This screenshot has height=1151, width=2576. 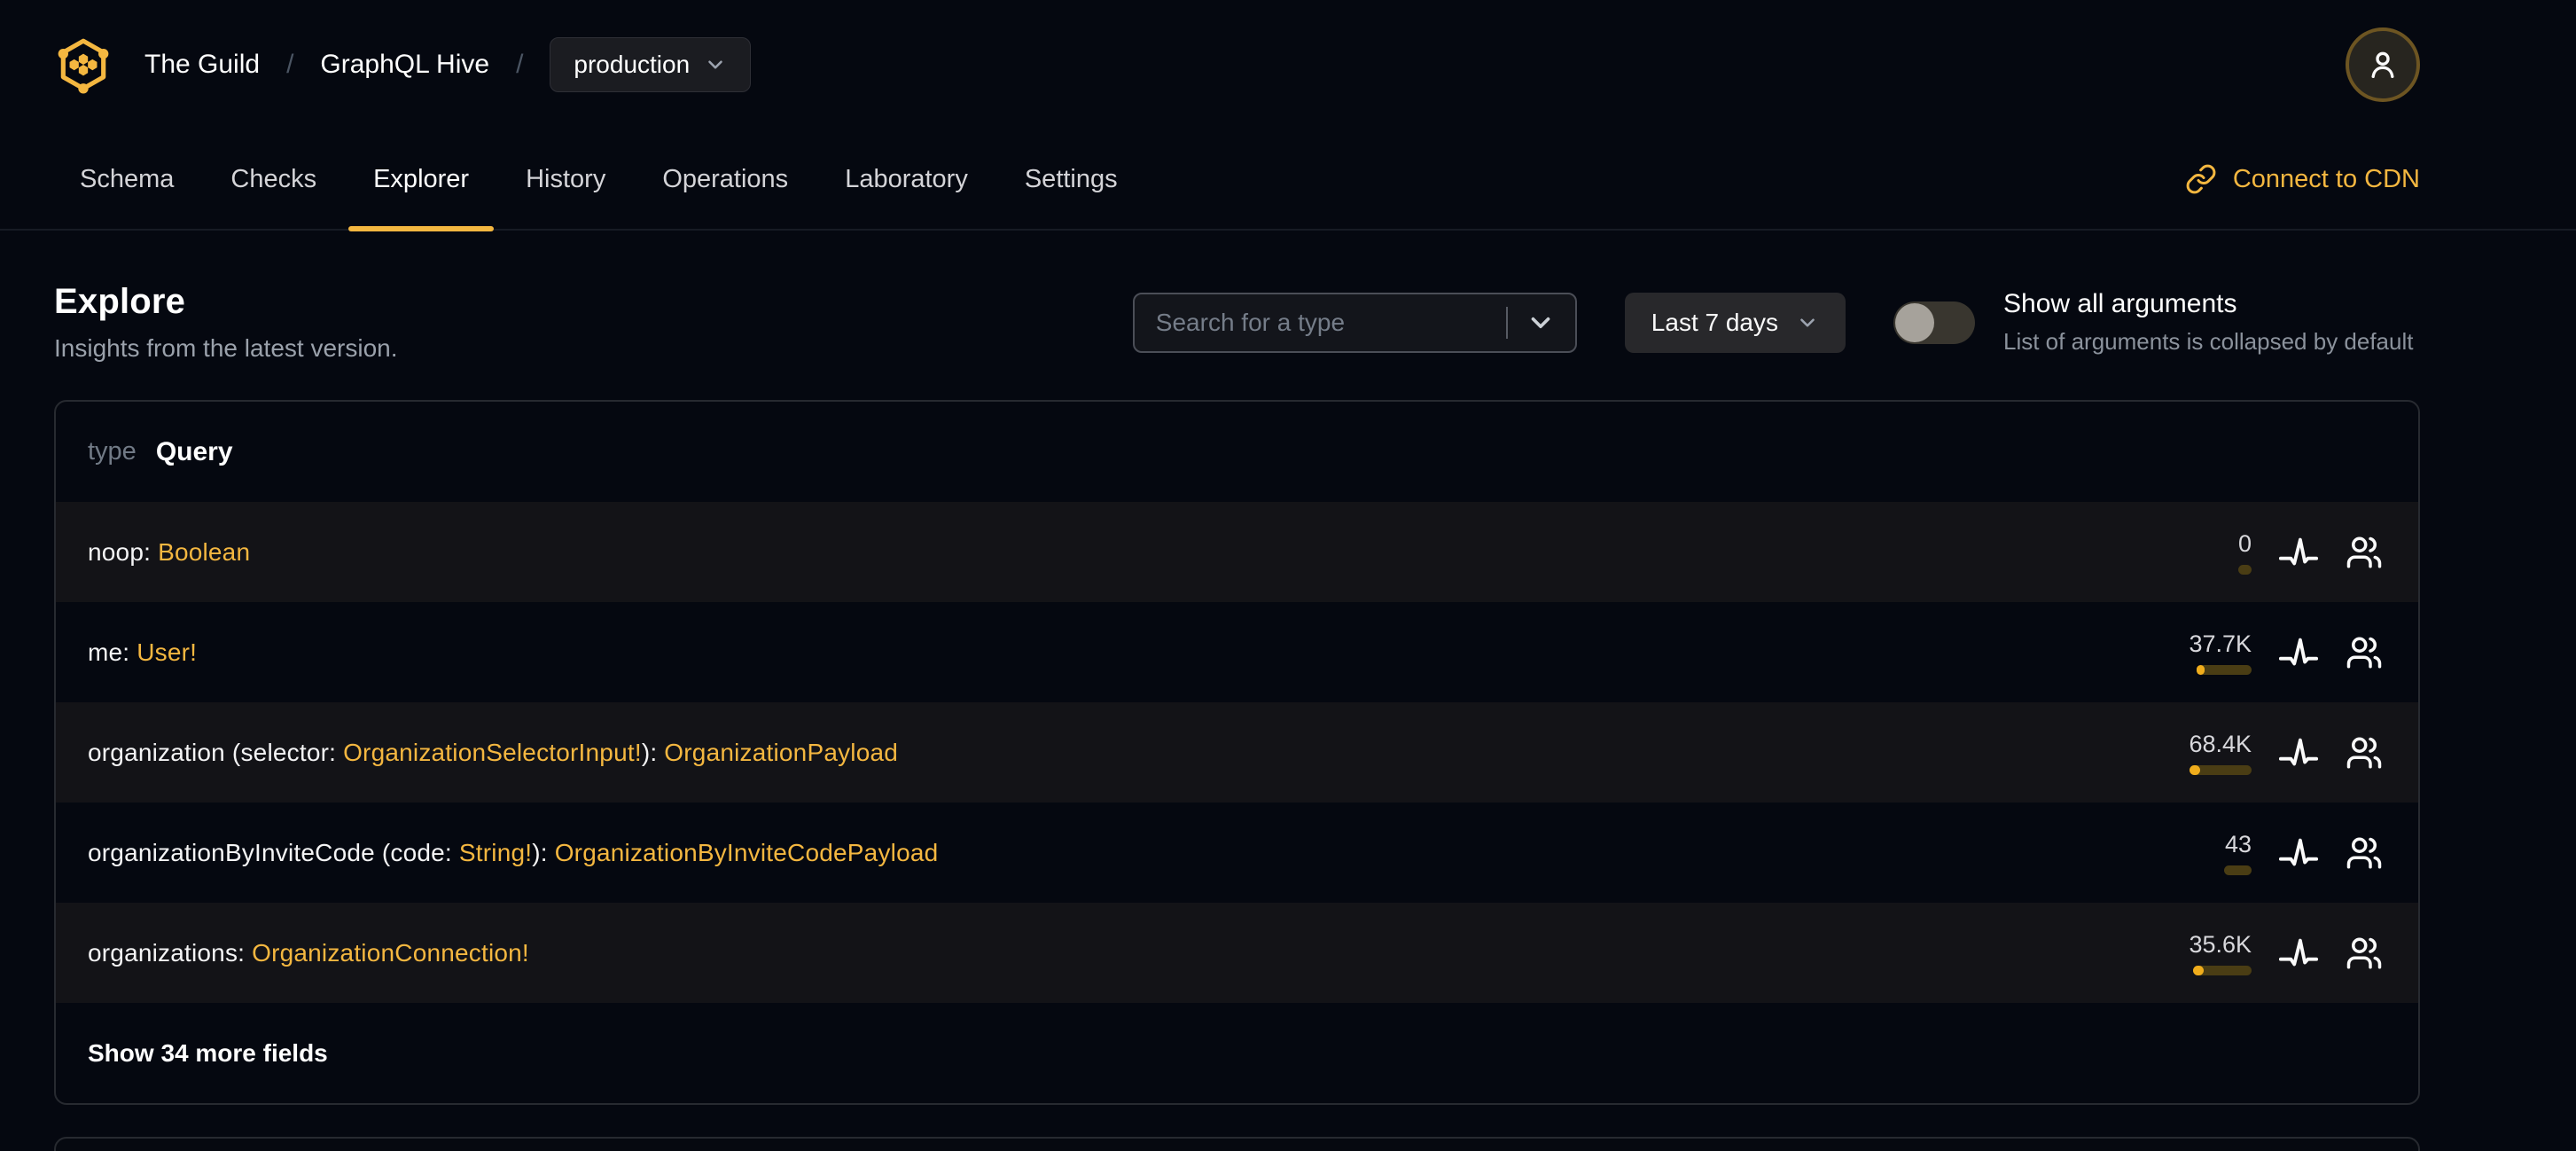 What do you see at coordinates (2258, 953) in the screenshot?
I see `field-stats: 35.6K` at bounding box center [2258, 953].